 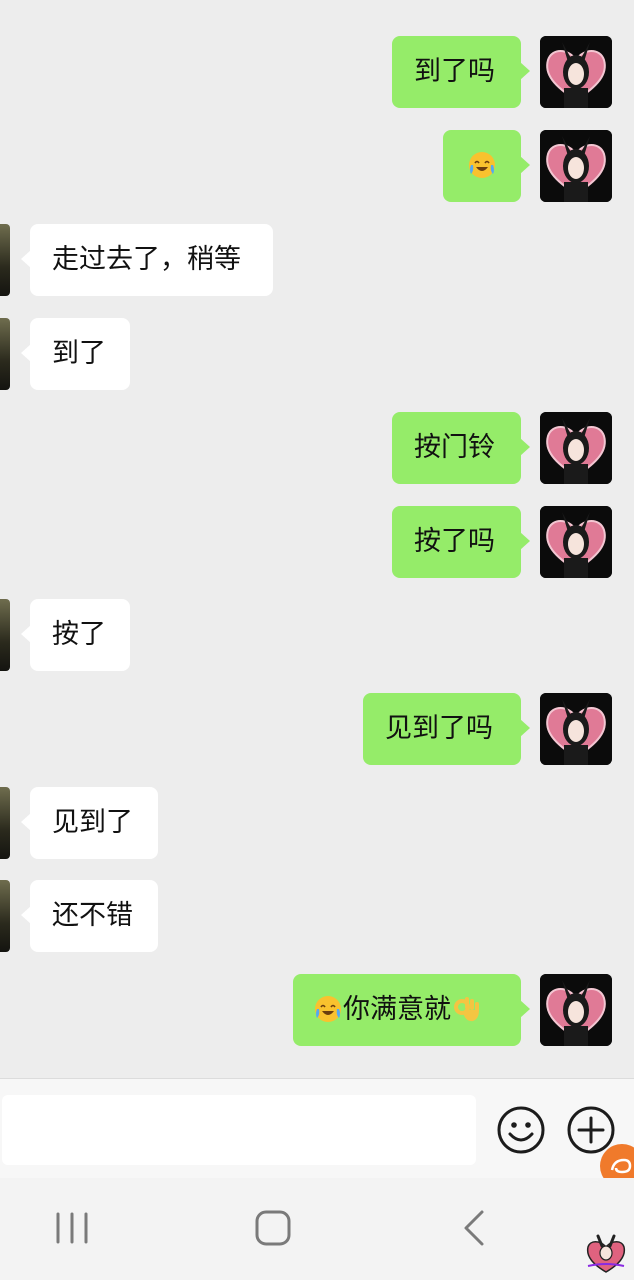 What do you see at coordinates (606, 1254) in the screenshot?
I see `watermark-logo-icon` at bounding box center [606, 1254].